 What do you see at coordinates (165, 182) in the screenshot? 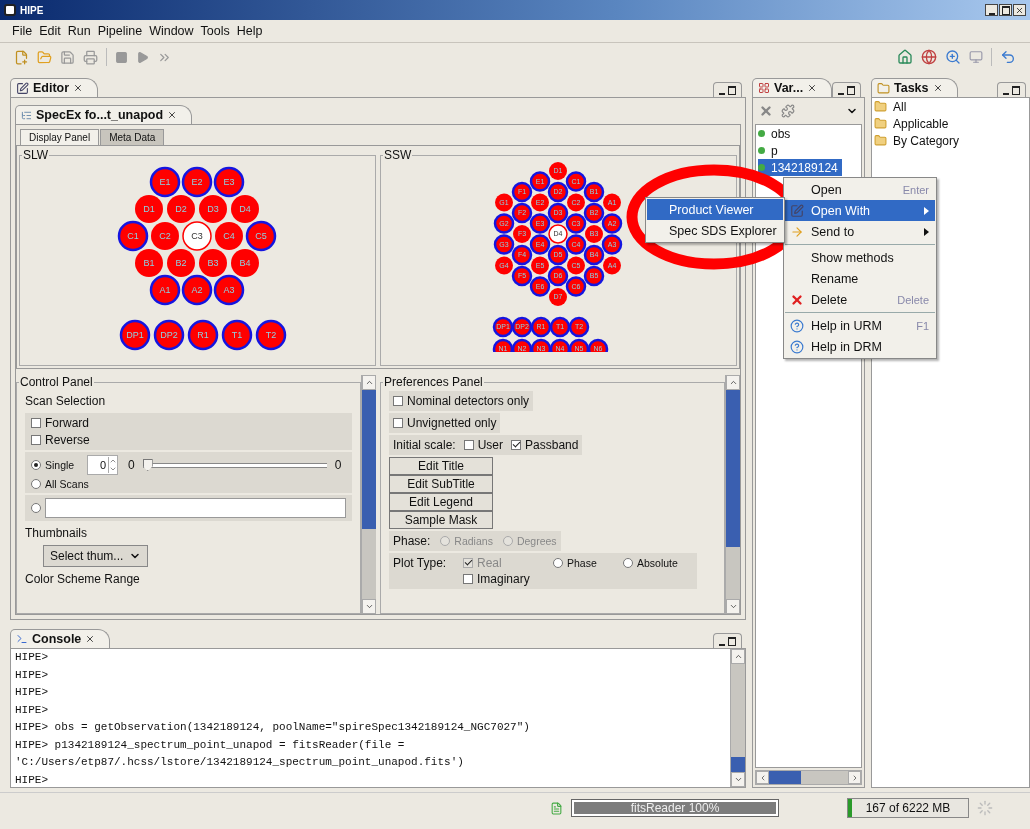
I see `detector: E1` at bounding box center [165, 182].